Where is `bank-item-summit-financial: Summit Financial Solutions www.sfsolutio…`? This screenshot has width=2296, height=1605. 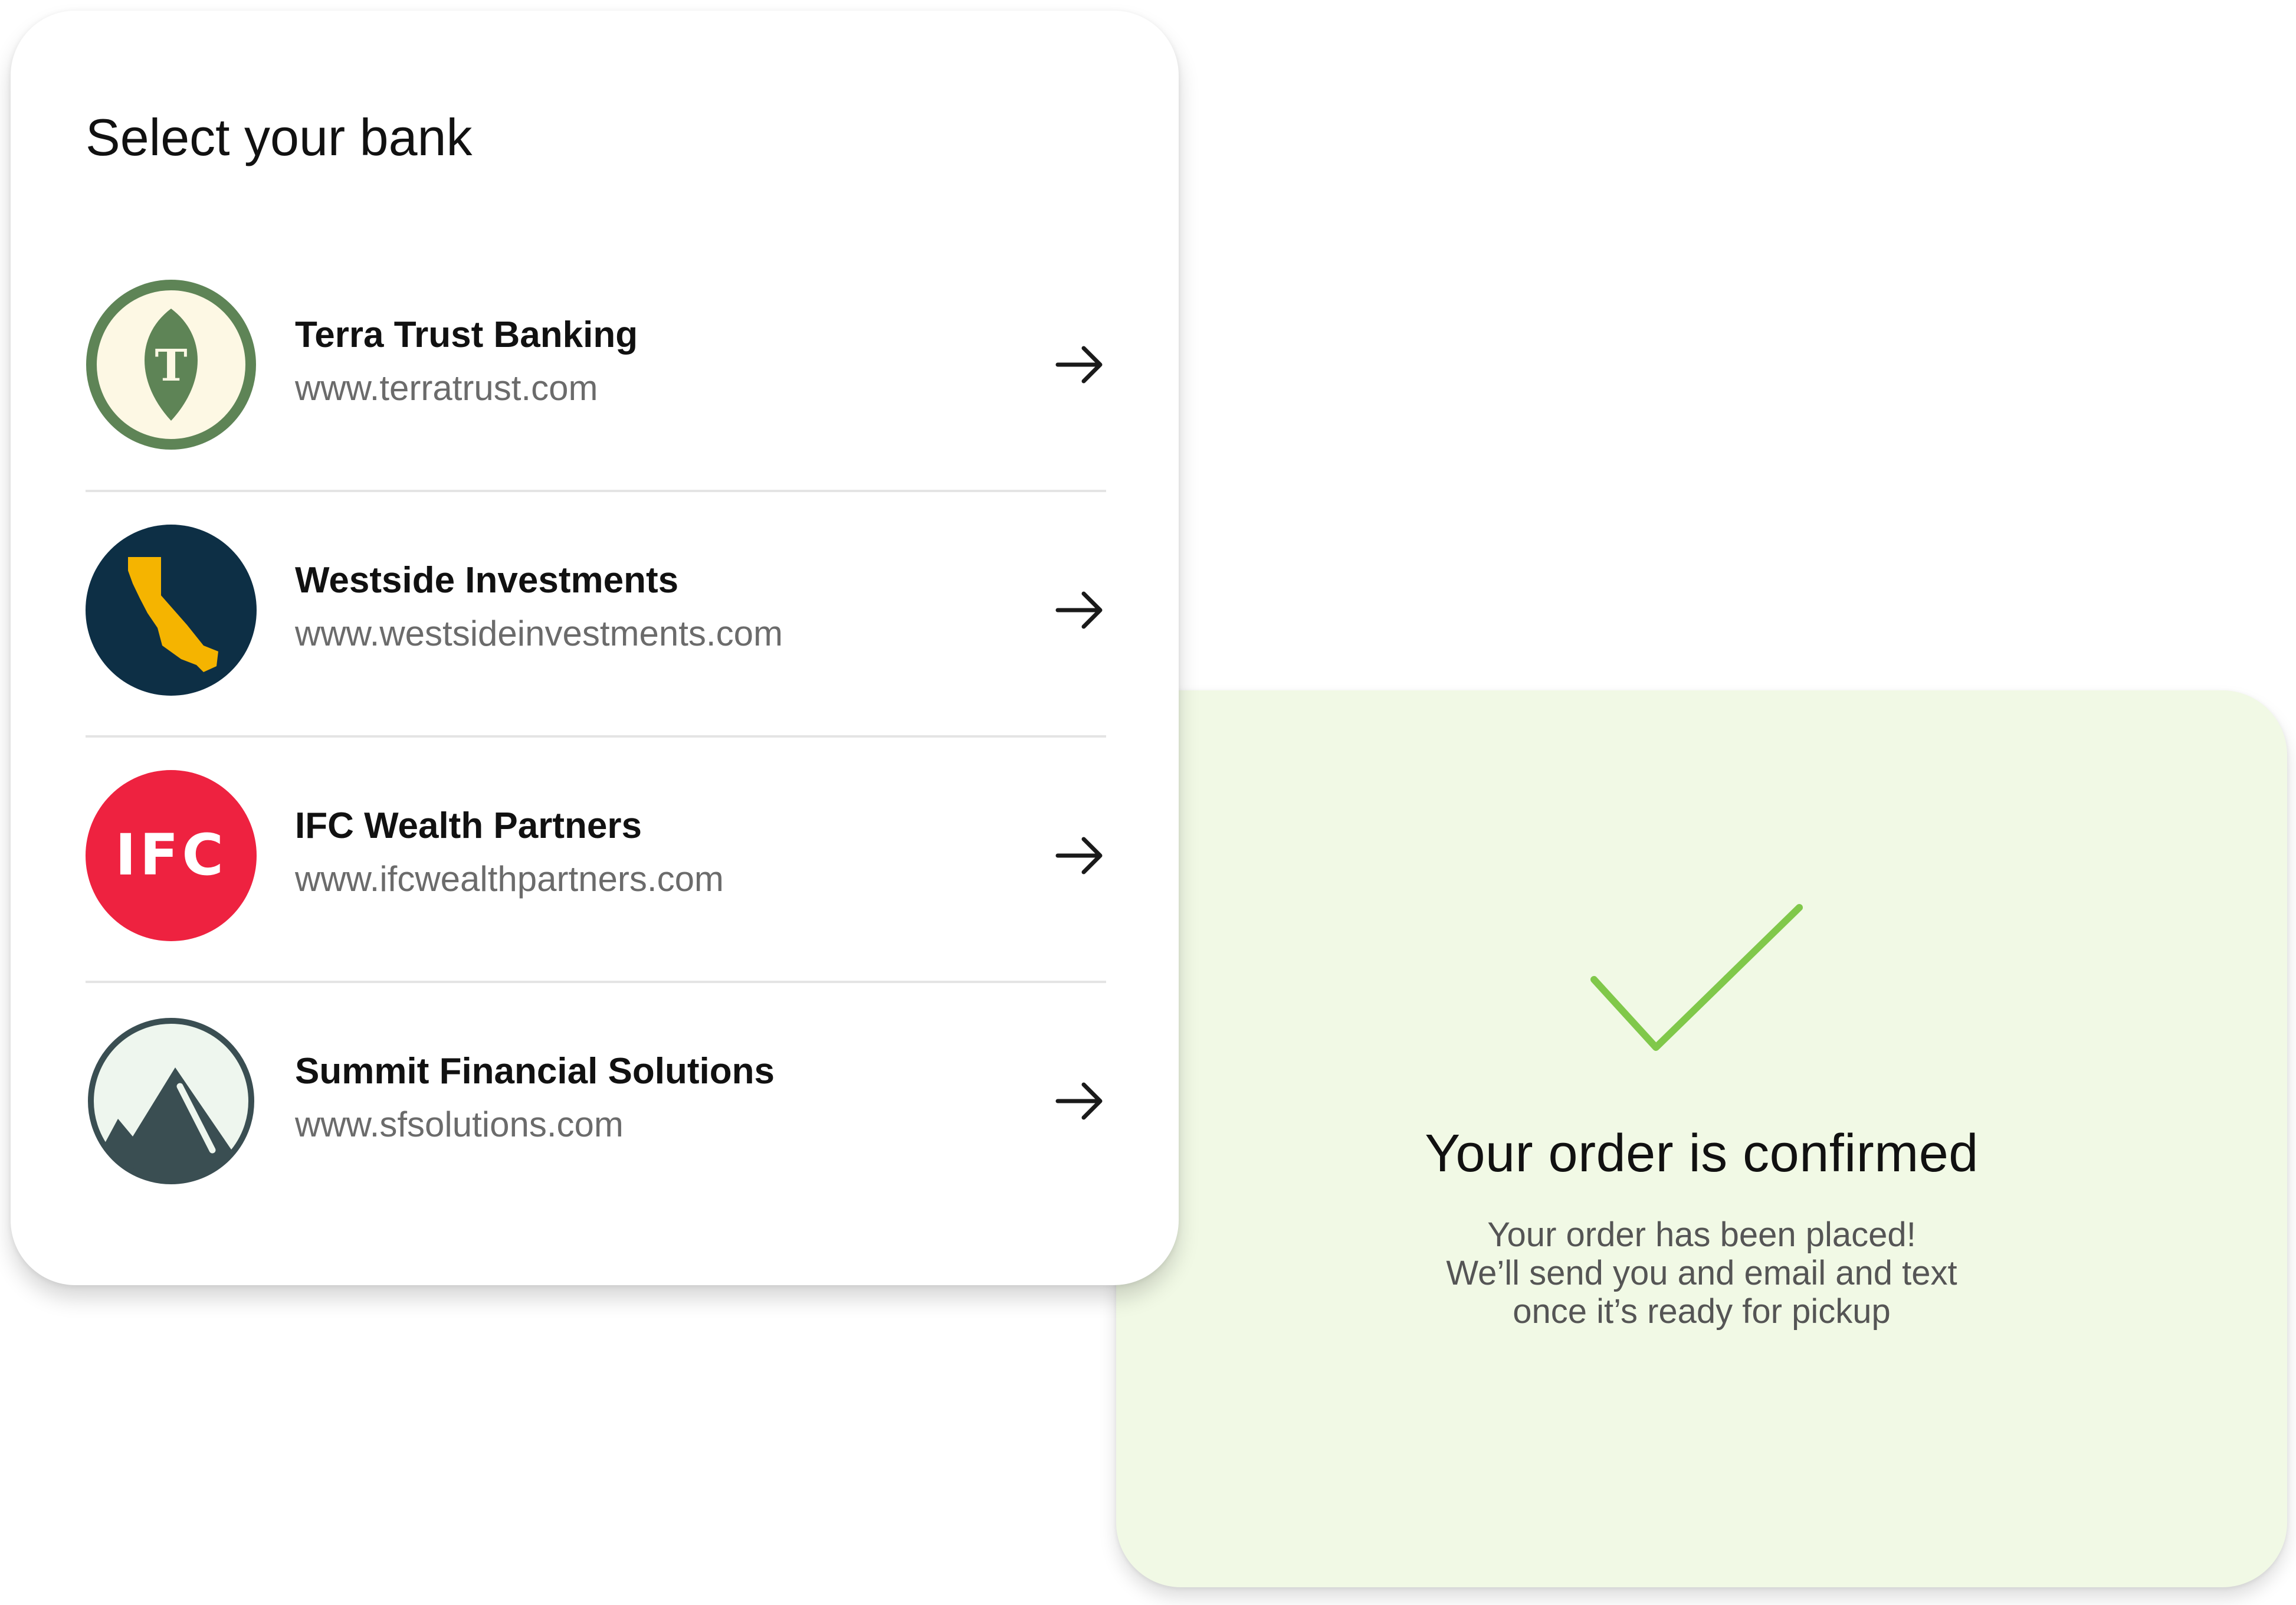
bank-item-summit-financial: Summit Financial Solutions www.sfsolutio… is located at coordinates (596, 1106).